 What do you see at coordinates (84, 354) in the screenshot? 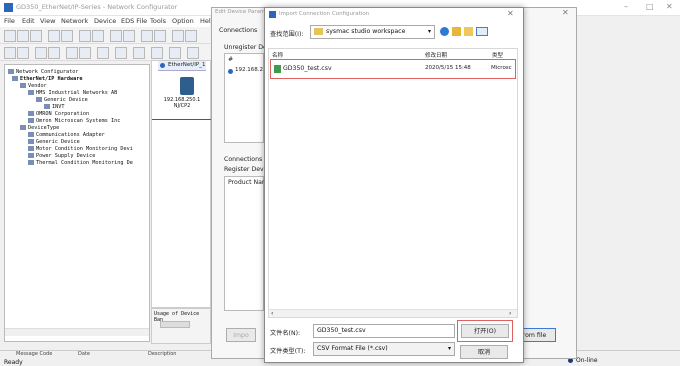
I see `status-column-date: Date` at bounding box center [84, 354].